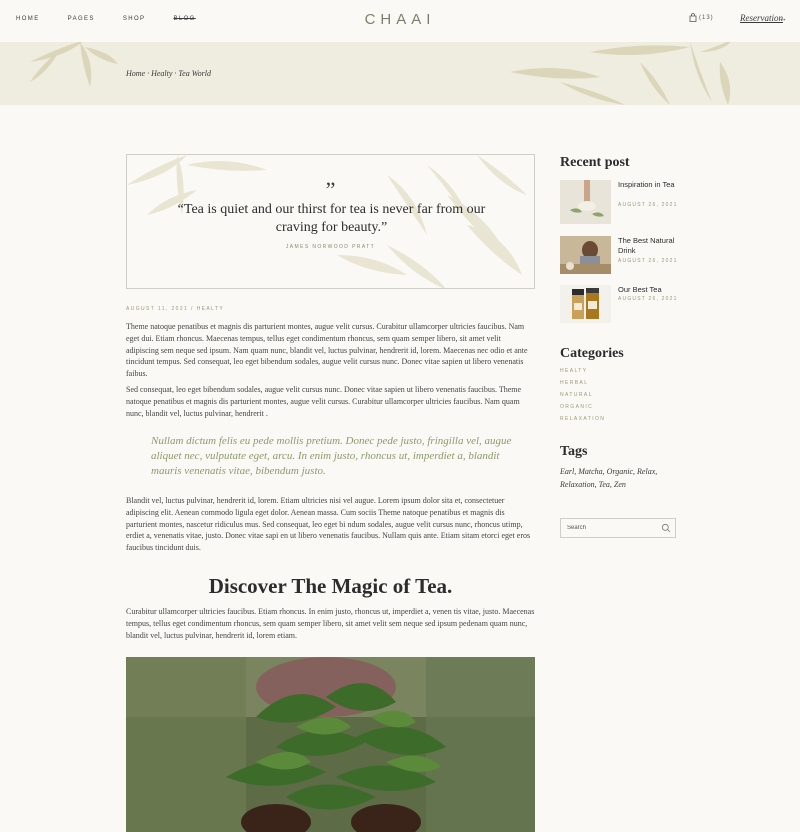  I want to click on post-title: Our Best Tea, so click(653, 290).